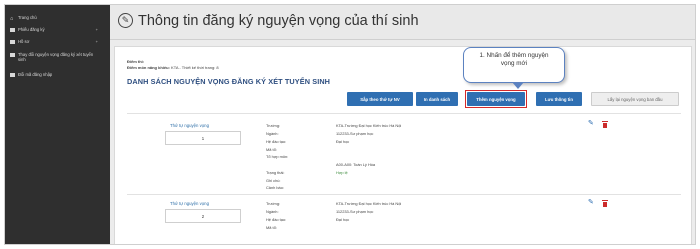 The width and height of the screenshot is (700, 249). Describe the element at coordinates (277, 156) in the screenshot. I see `field-name-subject-combo: Tổ hợp môn:` at that location.